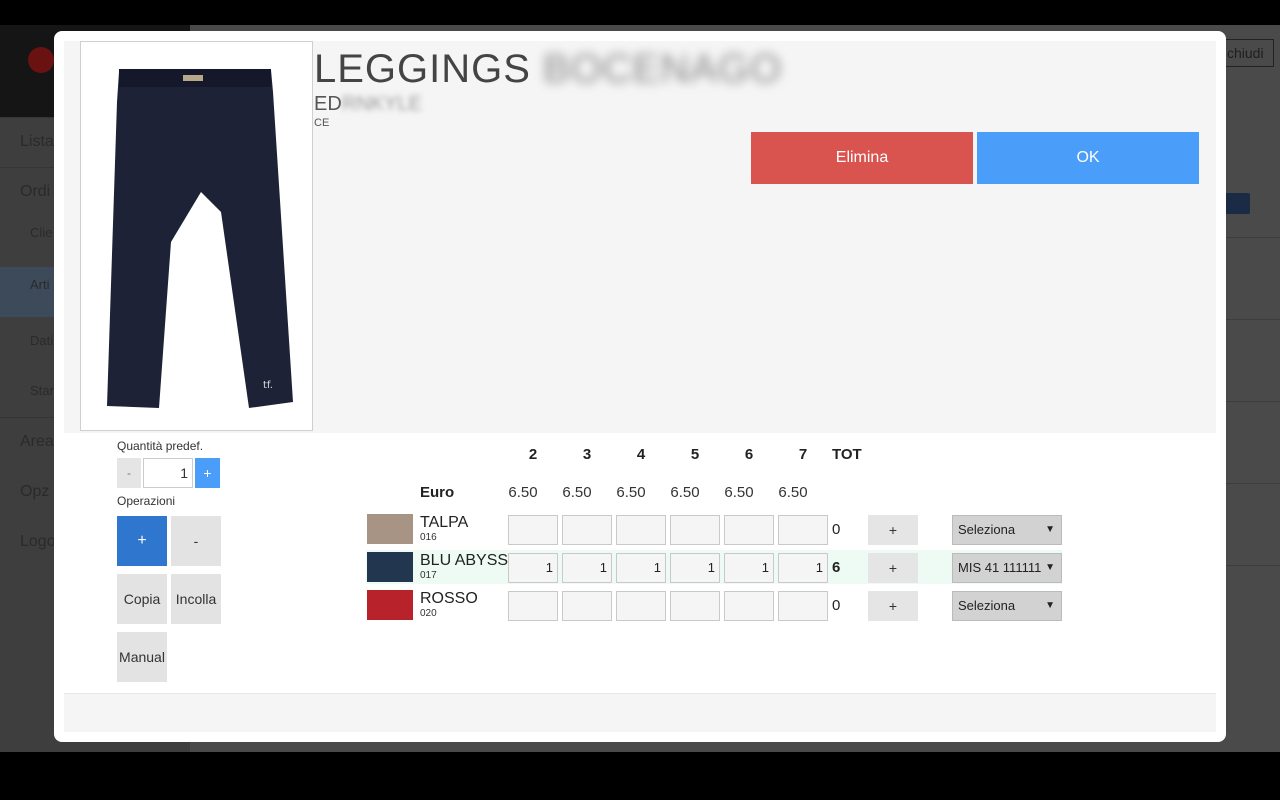 The height and width of the screenshot is (800, 1280). What do you see at coordinates (428, 613) in the screenshot?
I see `color-code: 020` at bounding box center [428, 613].